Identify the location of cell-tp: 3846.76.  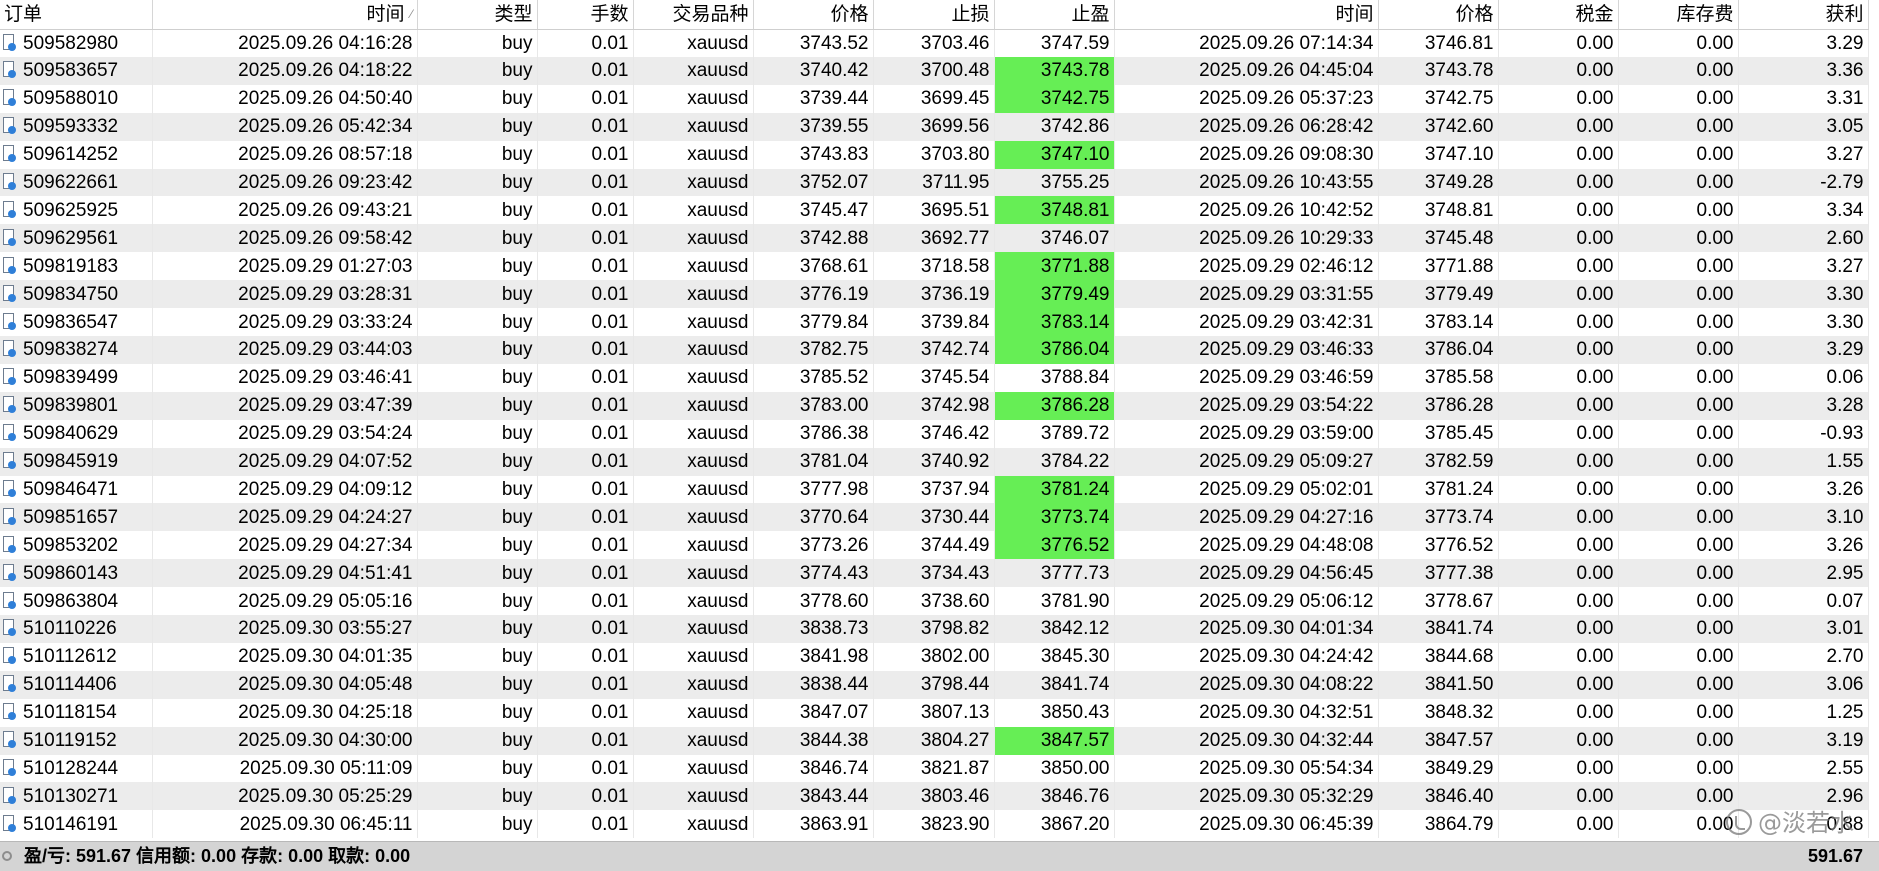
(1054, 796).